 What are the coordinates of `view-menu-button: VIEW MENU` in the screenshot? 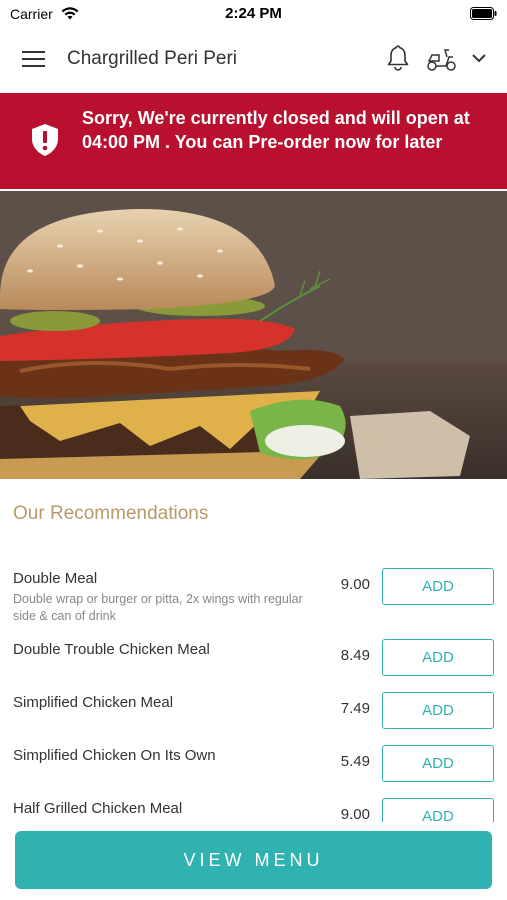 It's located at (253, 860).